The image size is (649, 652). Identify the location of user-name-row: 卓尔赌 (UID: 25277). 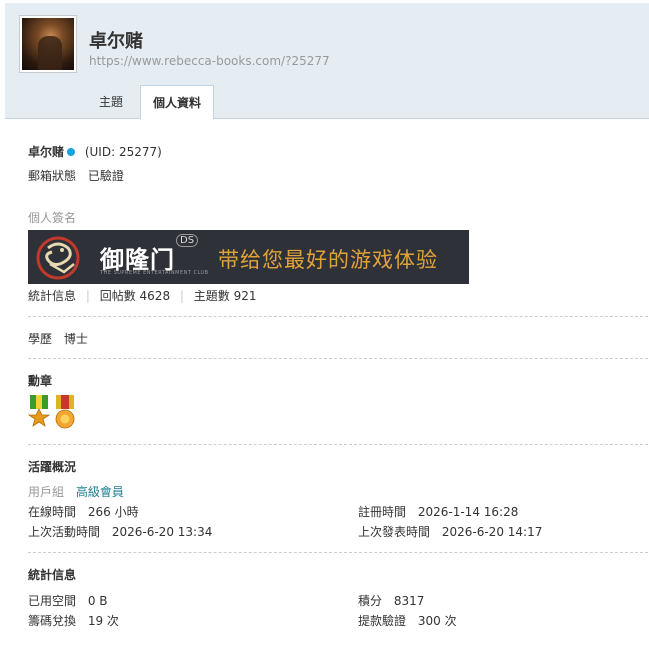
(95, 151).